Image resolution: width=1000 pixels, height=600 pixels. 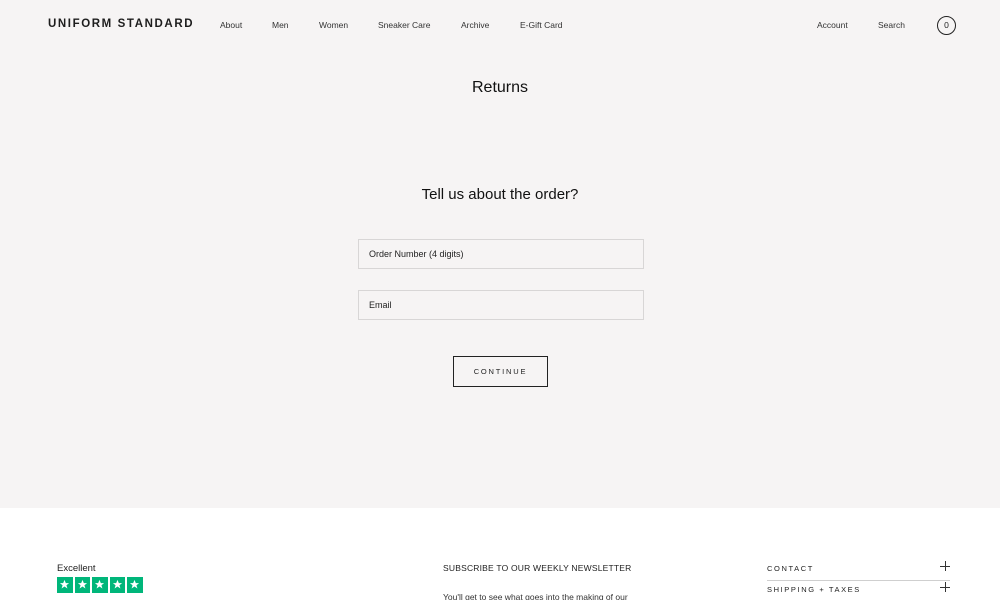 What do you see at coordinates (858, 570) in the screenshot?
I see `accordion-contact: CONTACT` at bounding box center [858, 570].